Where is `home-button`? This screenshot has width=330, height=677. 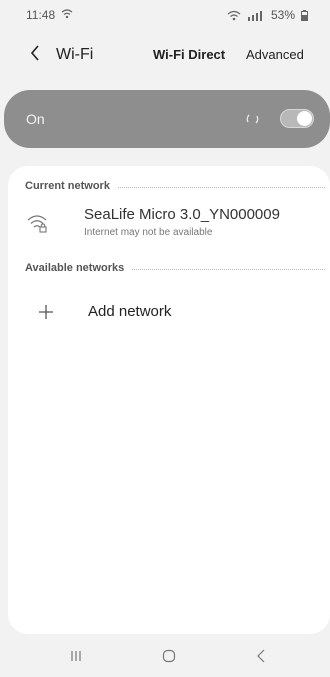 home-button is located at coordinates (169, 658).